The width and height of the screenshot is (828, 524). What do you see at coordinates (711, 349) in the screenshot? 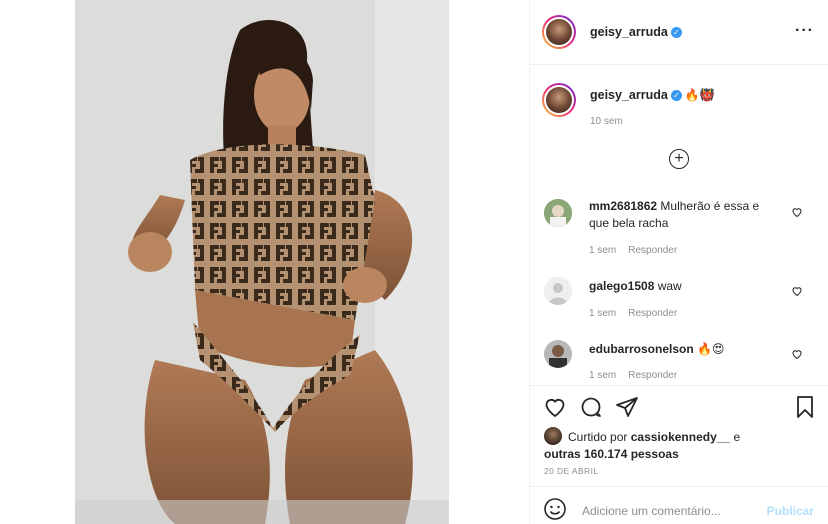
I see `comment-body: 🔥😍` at bounding box center [711, 349].